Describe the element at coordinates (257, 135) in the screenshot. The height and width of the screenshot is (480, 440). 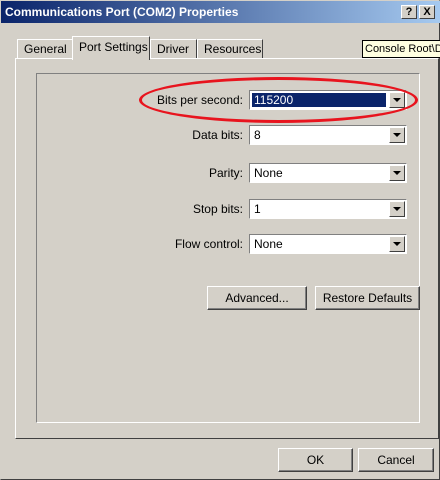
I see `data-bits-value: 8` at that location.